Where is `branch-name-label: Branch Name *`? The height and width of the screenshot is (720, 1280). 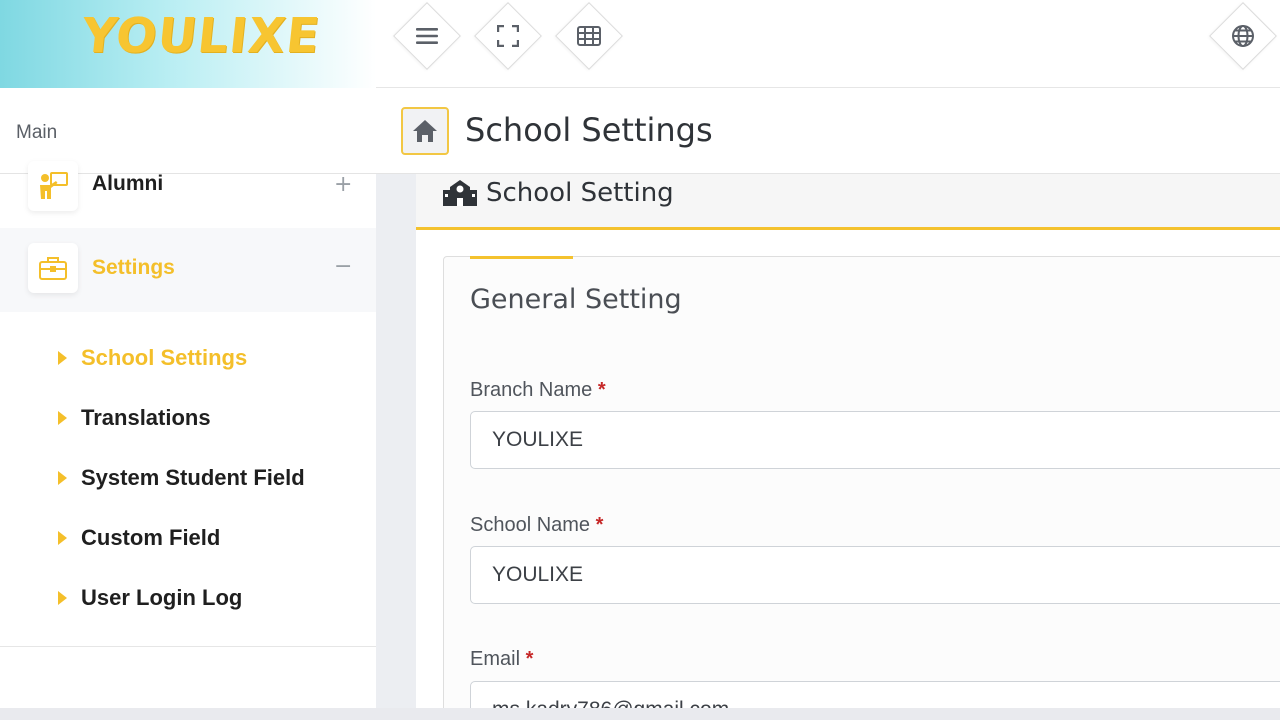 branch-name-label: Branch Name * is located at coordinates (538, 390).